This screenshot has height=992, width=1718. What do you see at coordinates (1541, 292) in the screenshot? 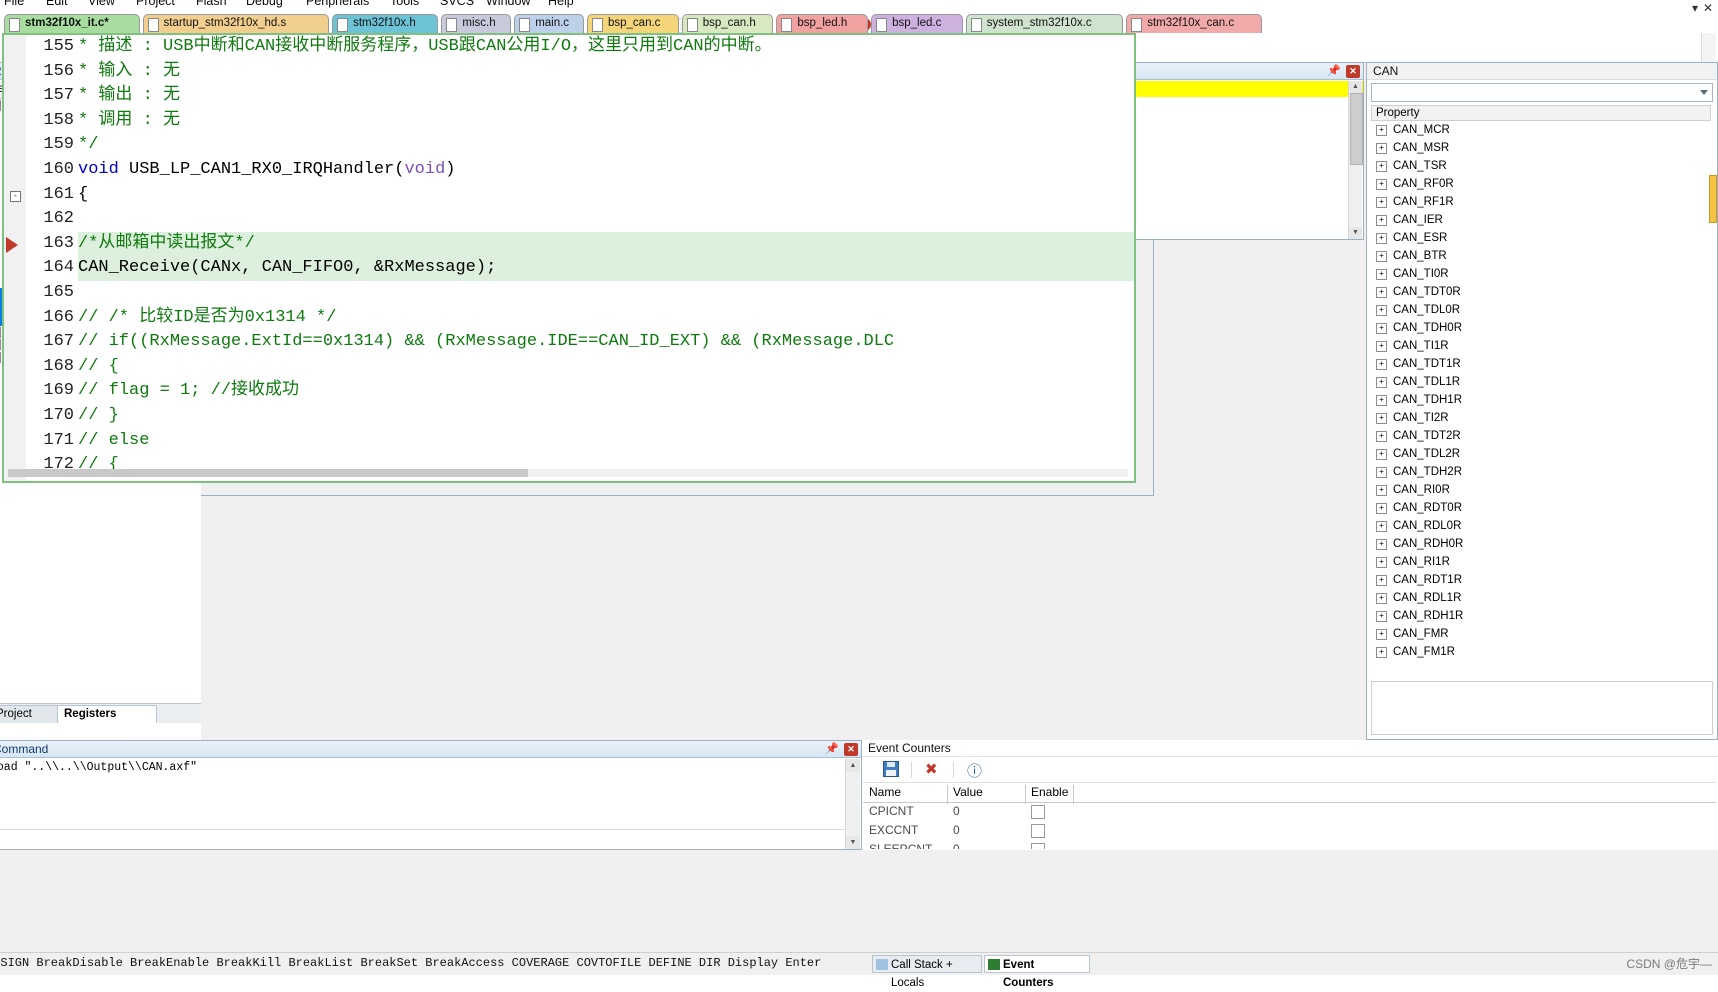
I see `can-property-row: + CAN_TDT0R` at bounding box center [1541, 292].